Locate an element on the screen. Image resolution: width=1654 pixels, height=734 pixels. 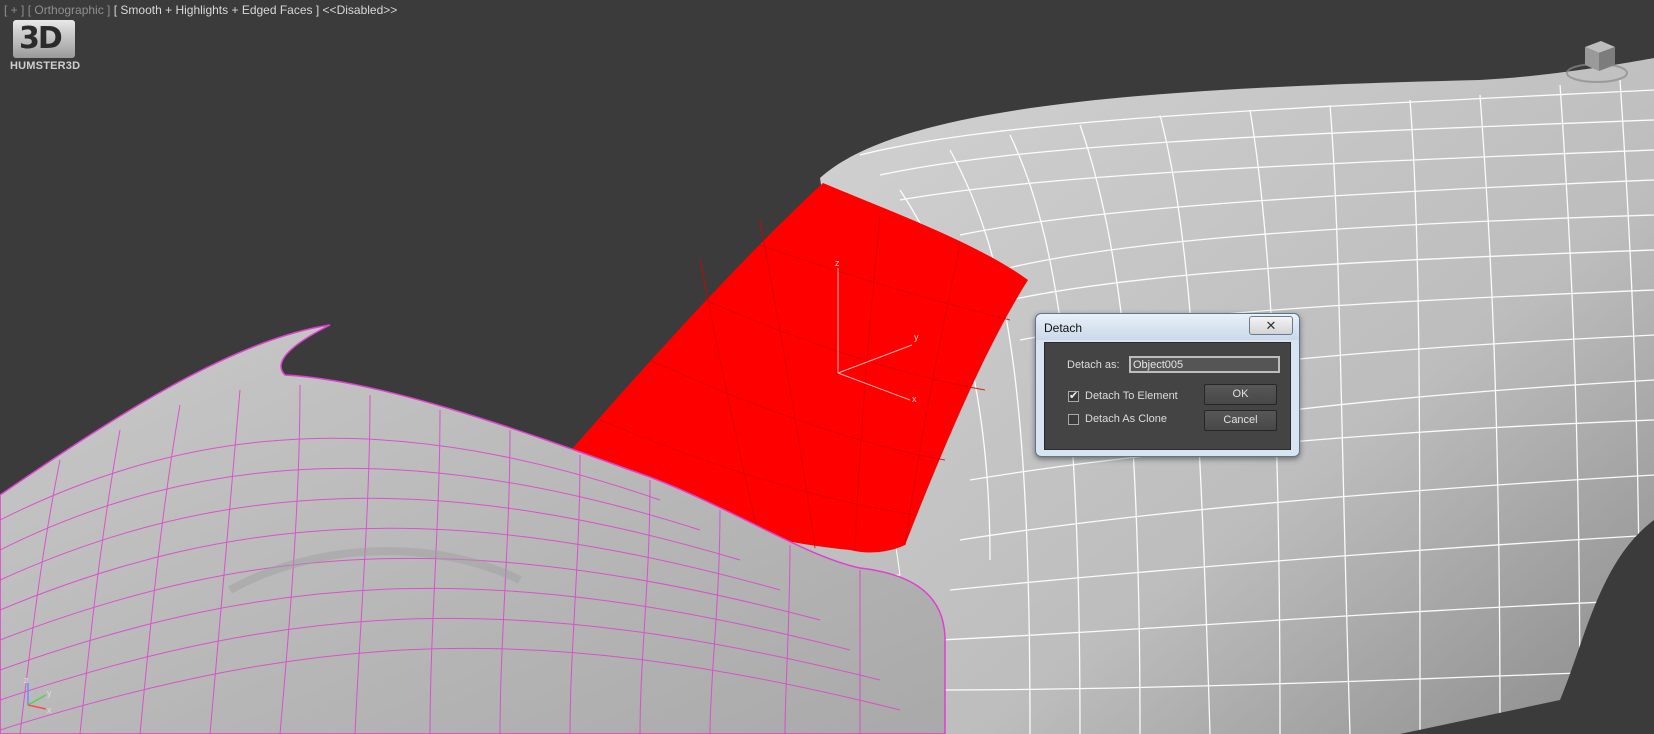
viewport-status-label: <<Disabled>> is located at coordinates (360, 10).